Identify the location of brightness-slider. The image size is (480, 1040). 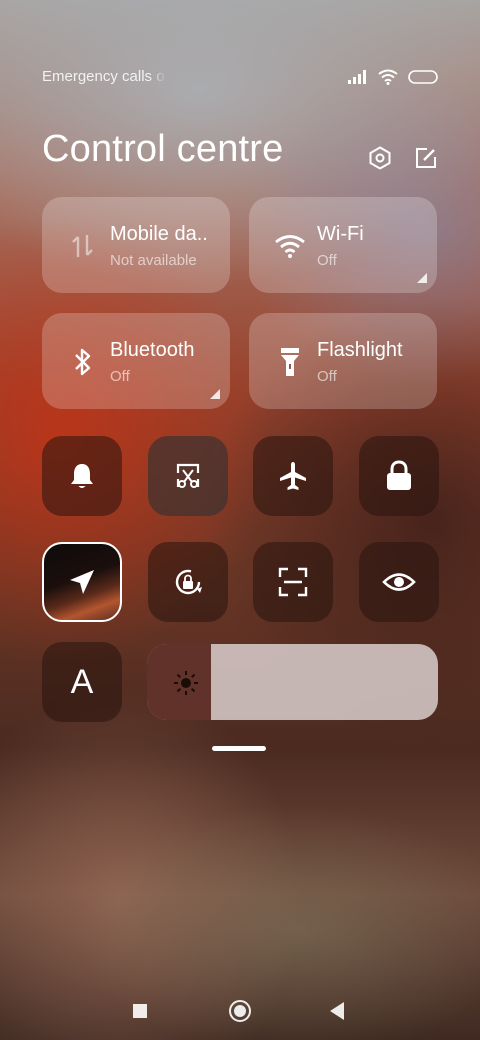
(292, 682).